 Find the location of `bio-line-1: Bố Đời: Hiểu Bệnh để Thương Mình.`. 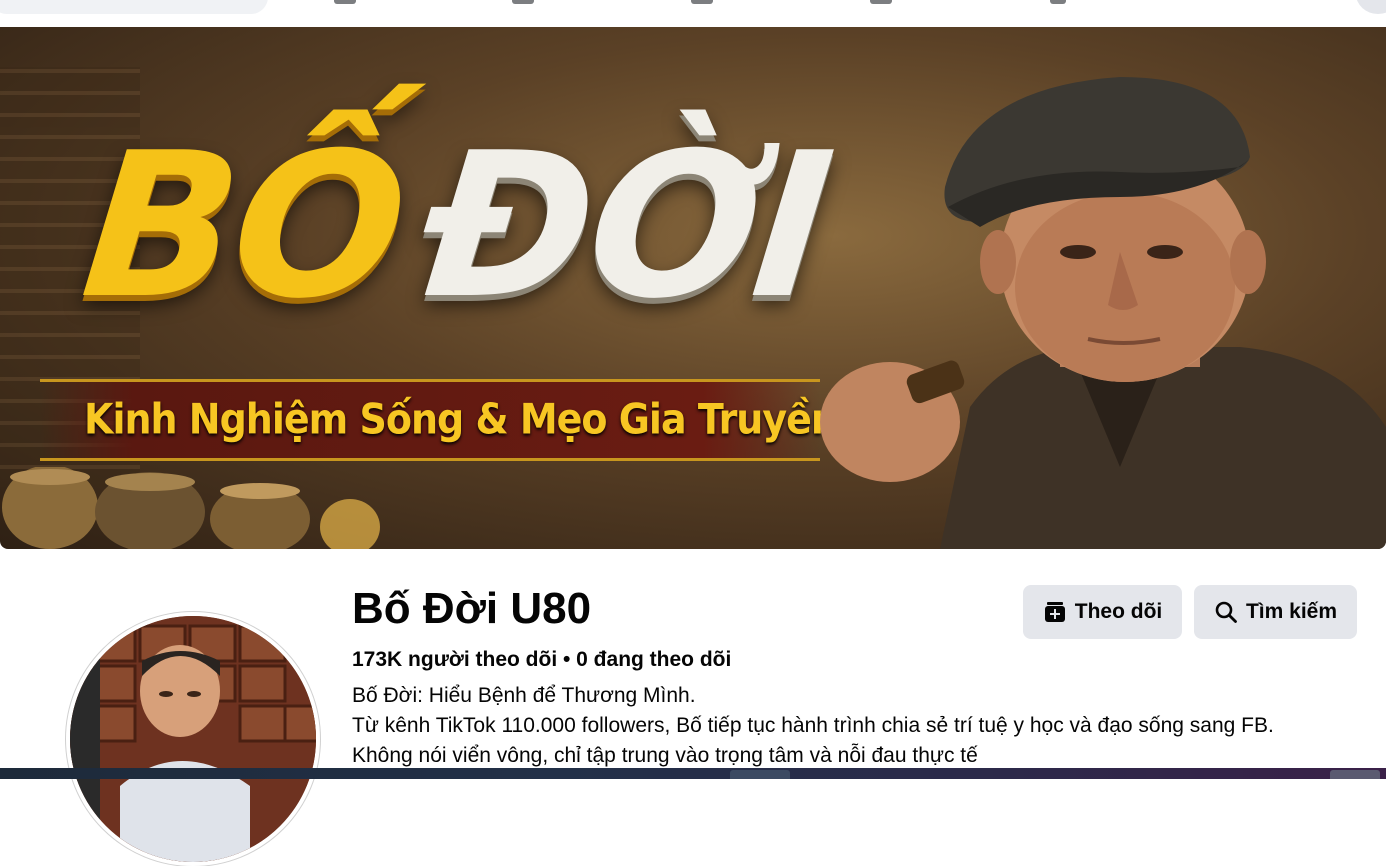

bio-line-1: Bố Đời: Hiểu Bệnh để Thương Mình. is located at coordinates (524, 695).